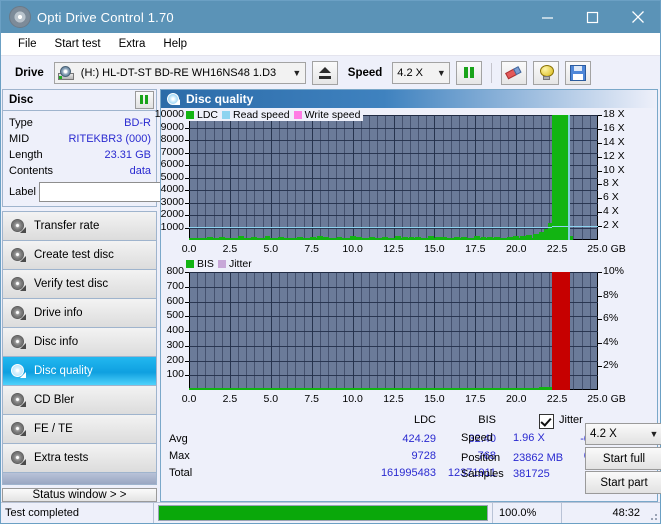  What do you see at coordinates (79, 123) in the screenshot?
I see `disc-row-type: Type BD-R` at bounding box center [79, 123].